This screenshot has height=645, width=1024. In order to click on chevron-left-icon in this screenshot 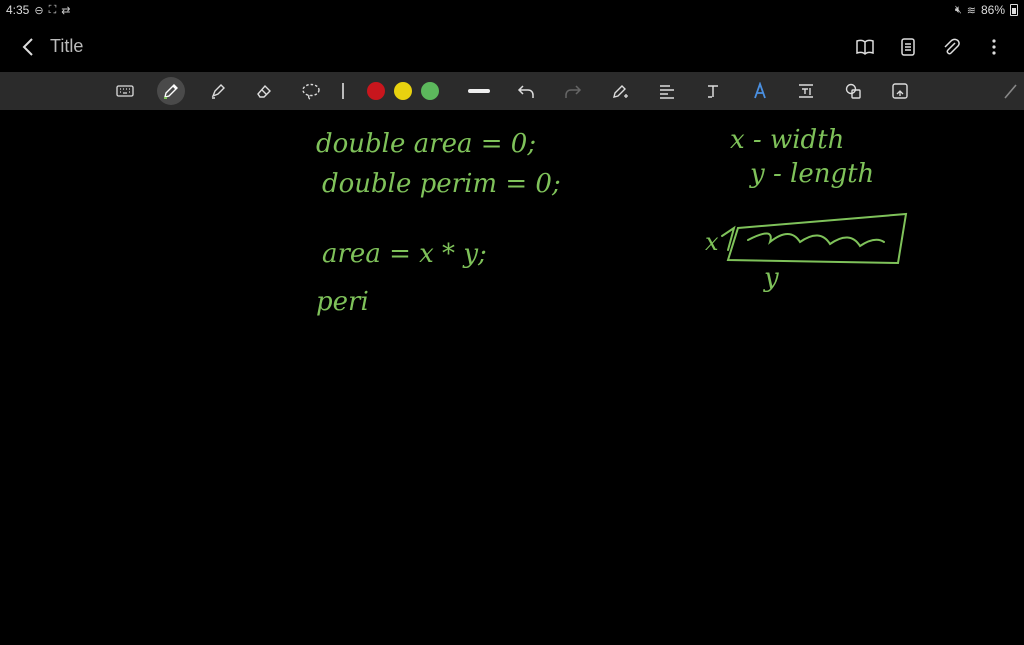, I will do `click(27, 47)`.